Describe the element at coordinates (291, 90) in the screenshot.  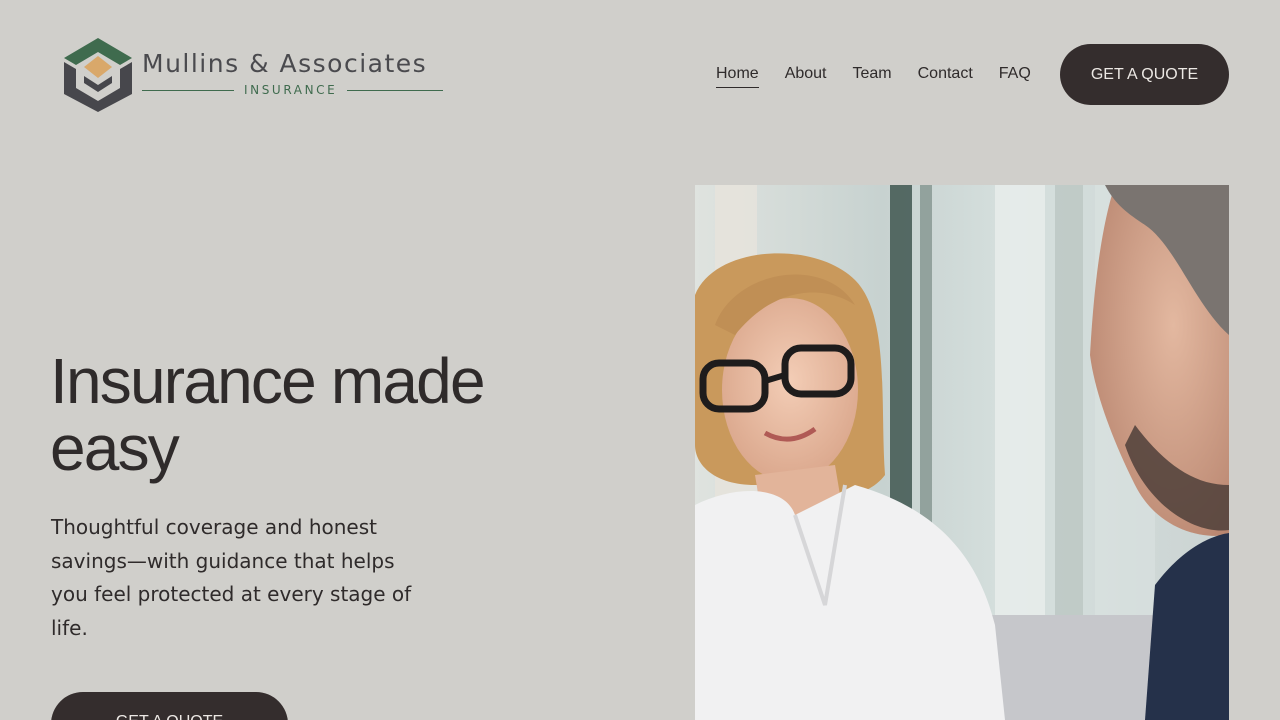
I see `brand-tagline: INSURANCE` at that location.